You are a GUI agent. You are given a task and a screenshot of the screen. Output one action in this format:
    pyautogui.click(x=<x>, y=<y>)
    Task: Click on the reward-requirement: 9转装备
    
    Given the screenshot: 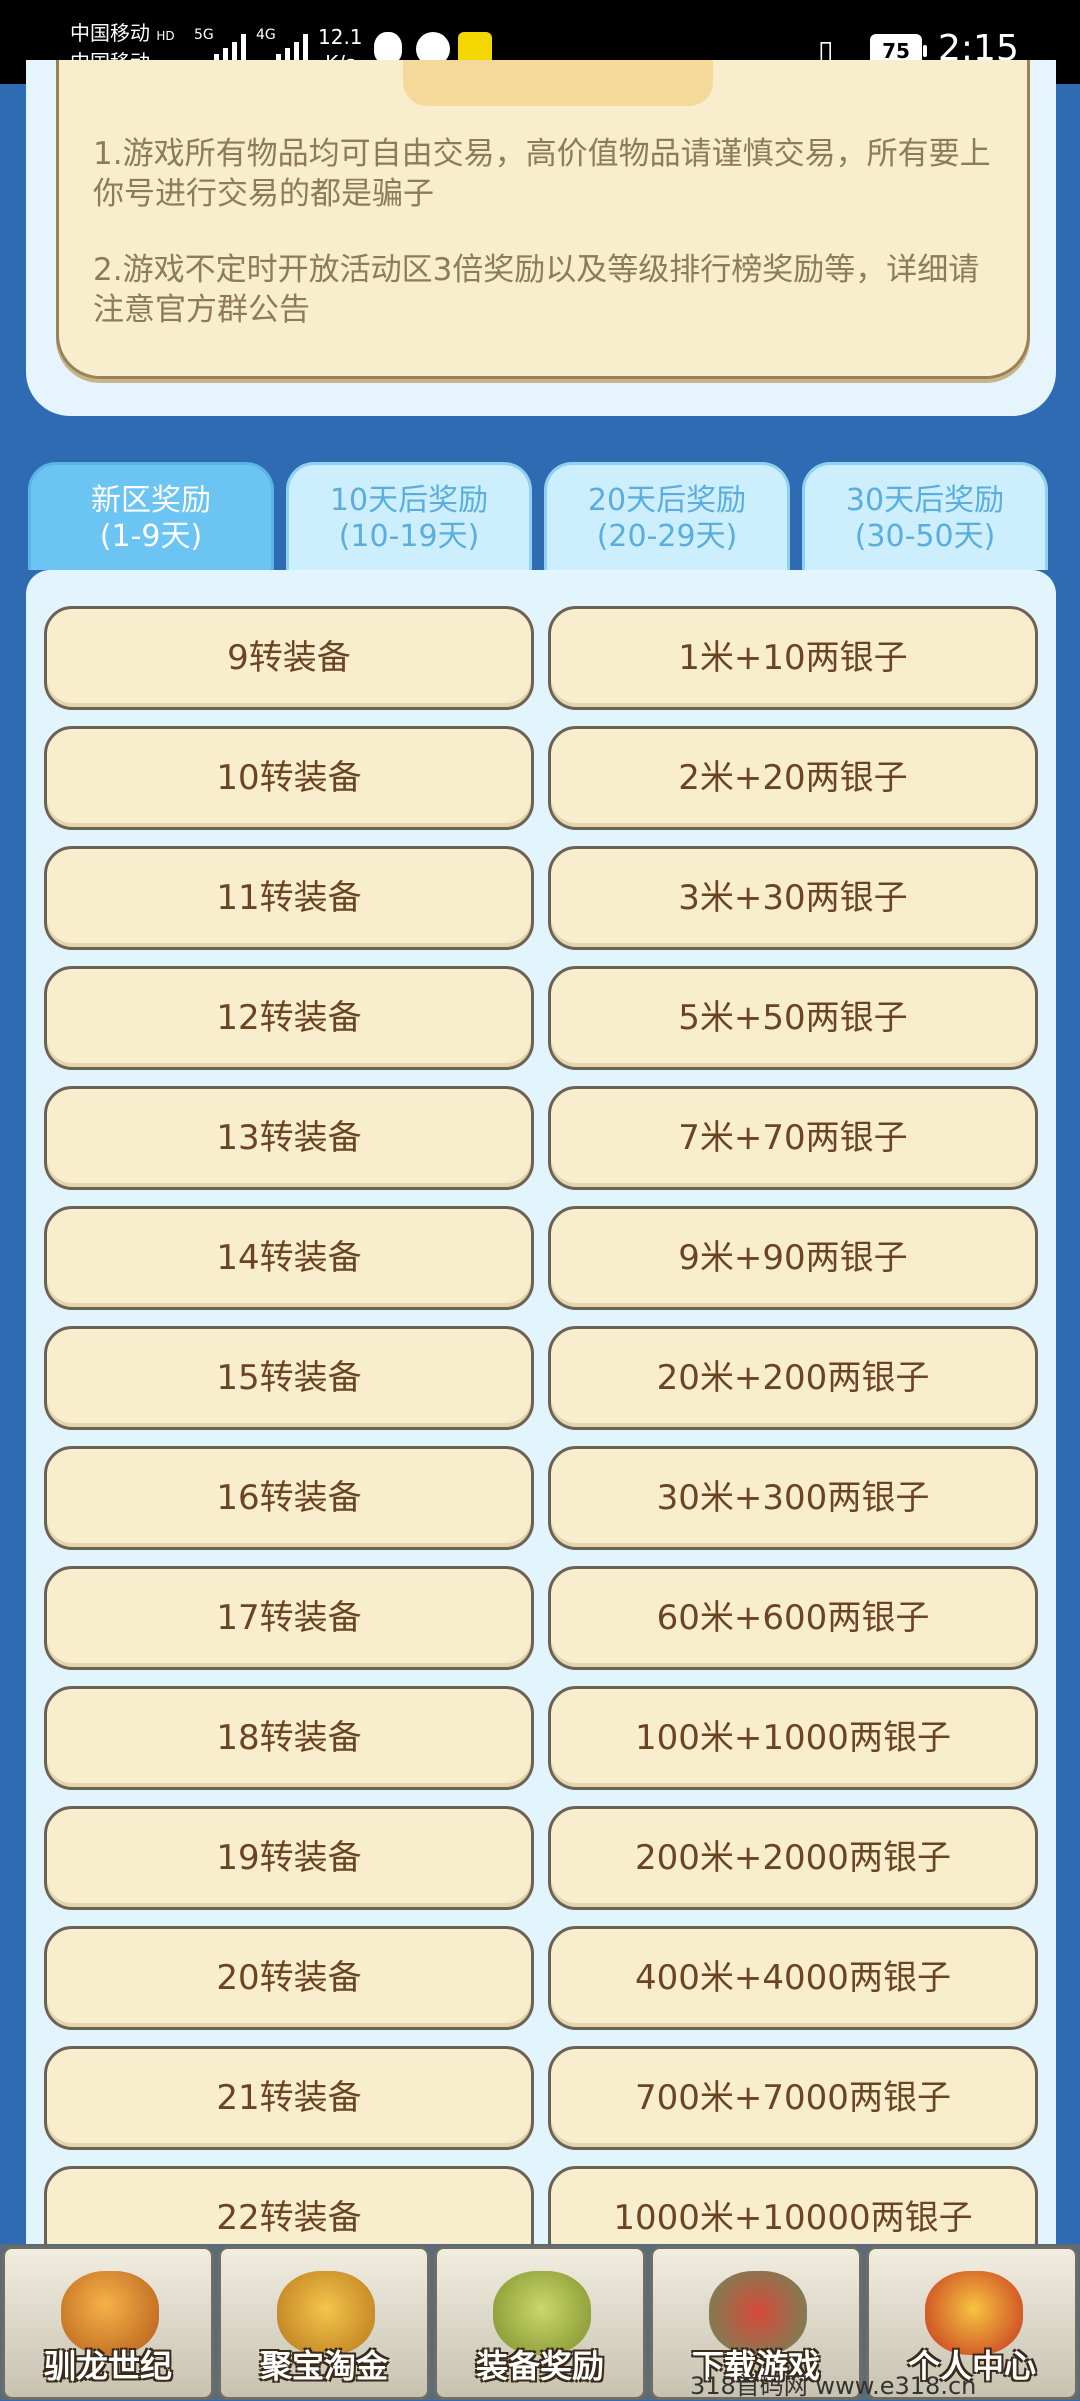 What is the action you would take?
    pyautogui.click(x=289, y=658)
    